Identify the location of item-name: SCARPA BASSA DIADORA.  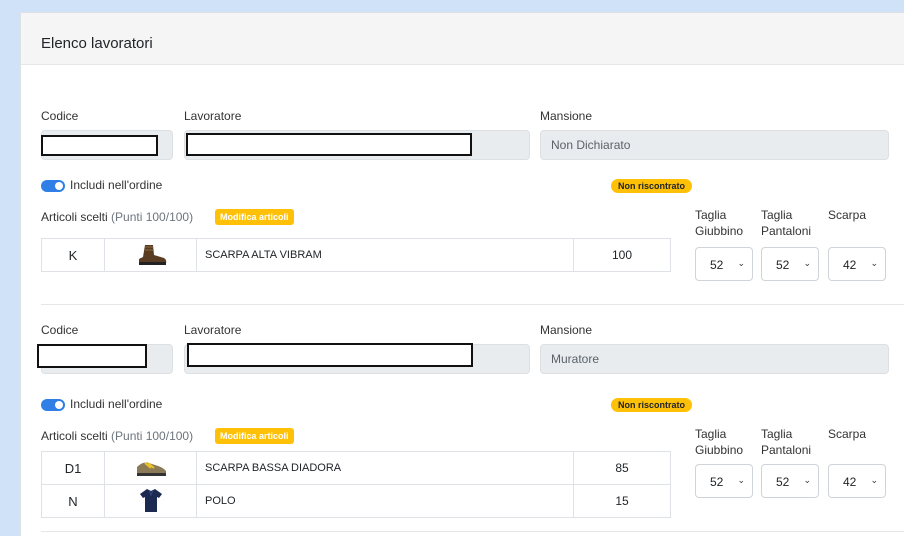
(385, 468).